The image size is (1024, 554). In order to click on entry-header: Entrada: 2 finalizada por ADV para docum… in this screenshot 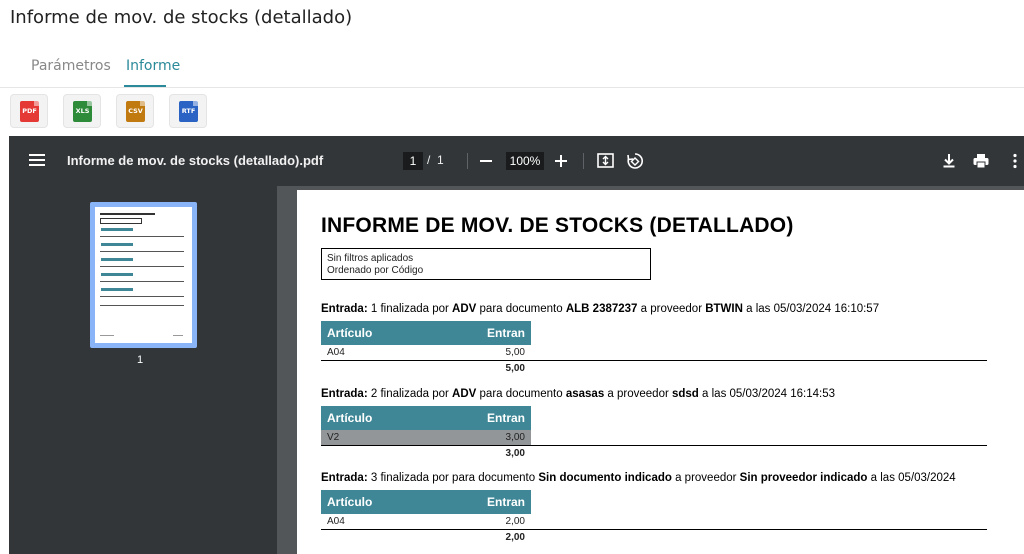, I will do `click(578, 394)`.